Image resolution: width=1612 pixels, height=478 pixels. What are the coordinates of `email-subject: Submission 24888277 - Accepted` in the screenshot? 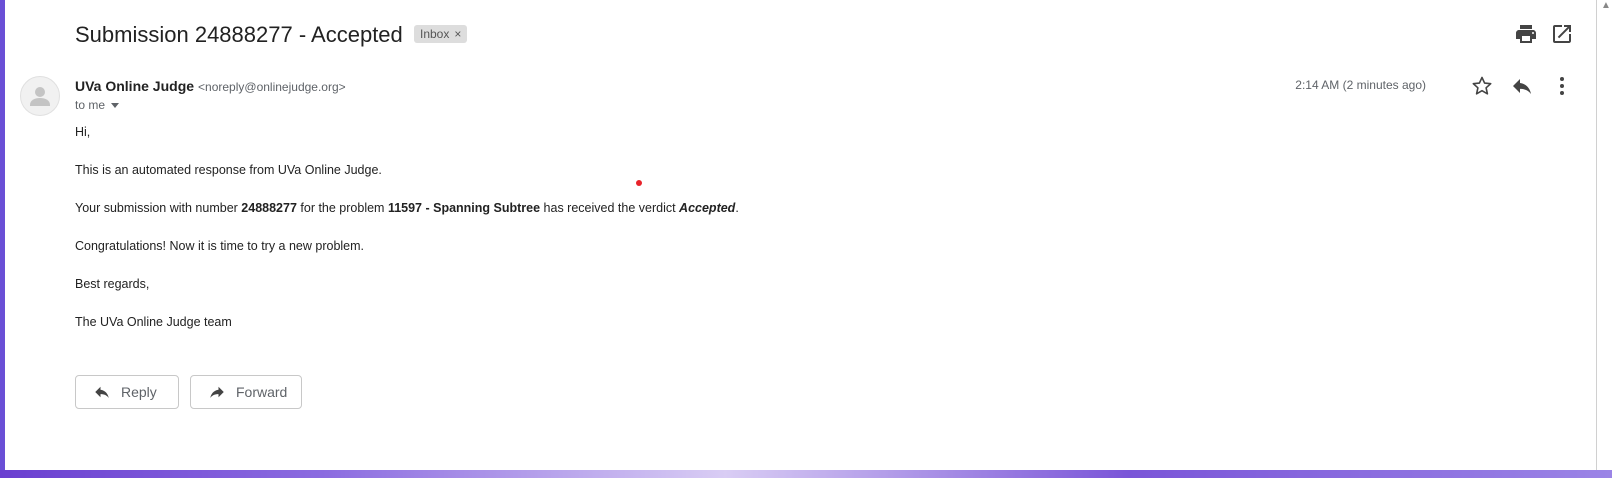 It's located at (239, 34).